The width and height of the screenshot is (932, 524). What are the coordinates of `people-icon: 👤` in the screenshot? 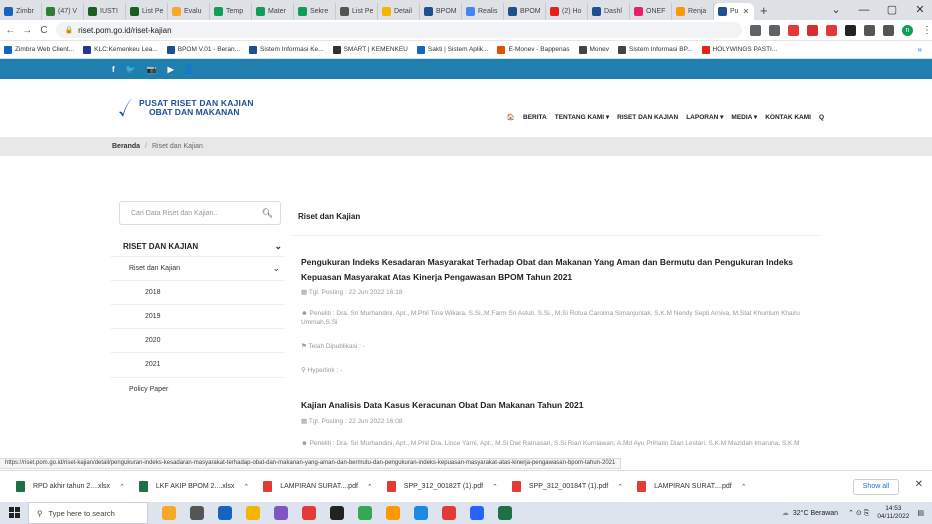 It's located at (190, 69).